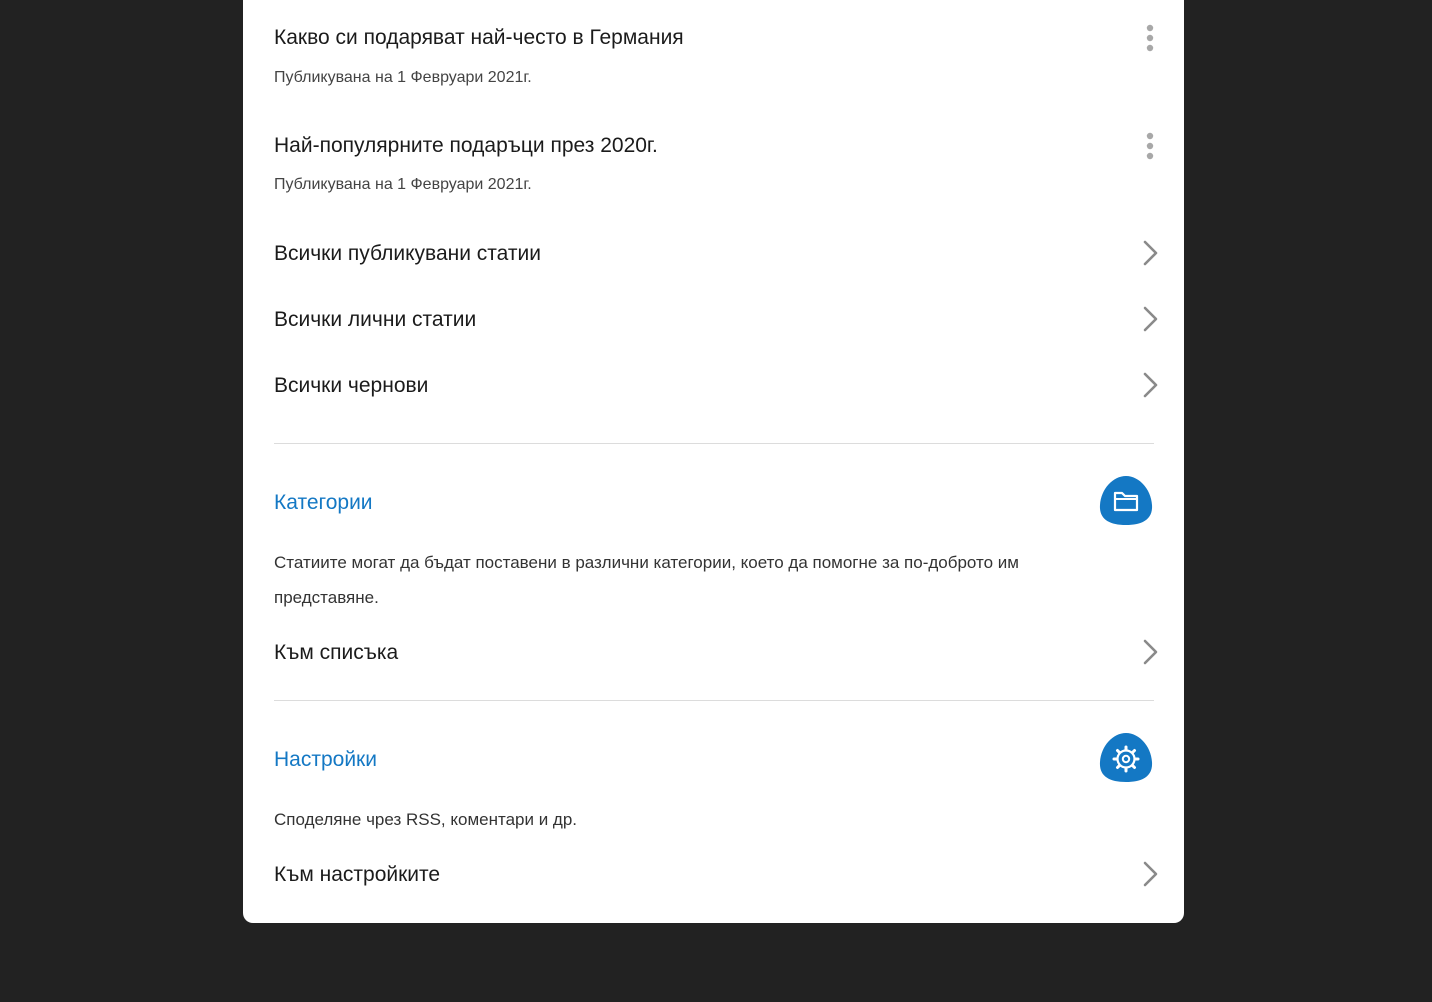 Image resolution: width=1432 pixels, height=1002 pixels. Describe the element at coordinates (479, 38) in the screenshot. I see `article-title: Какво си подаряват най-често в Германия` at that location.